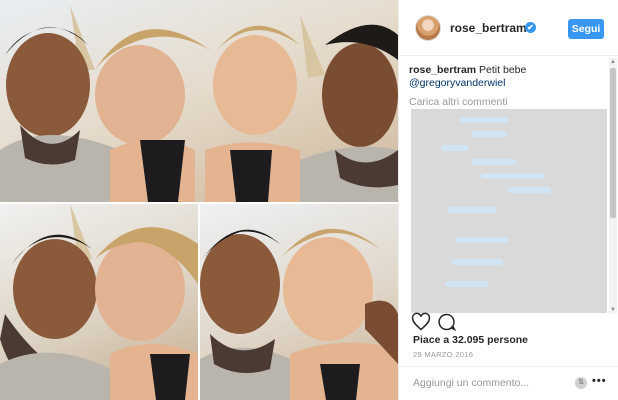 This screenshot has height=400, width=618. What do you see at coordinates (613, 143) in the screenshot?
I see `scrollbar-thumb` at bounding box center [613, 143].